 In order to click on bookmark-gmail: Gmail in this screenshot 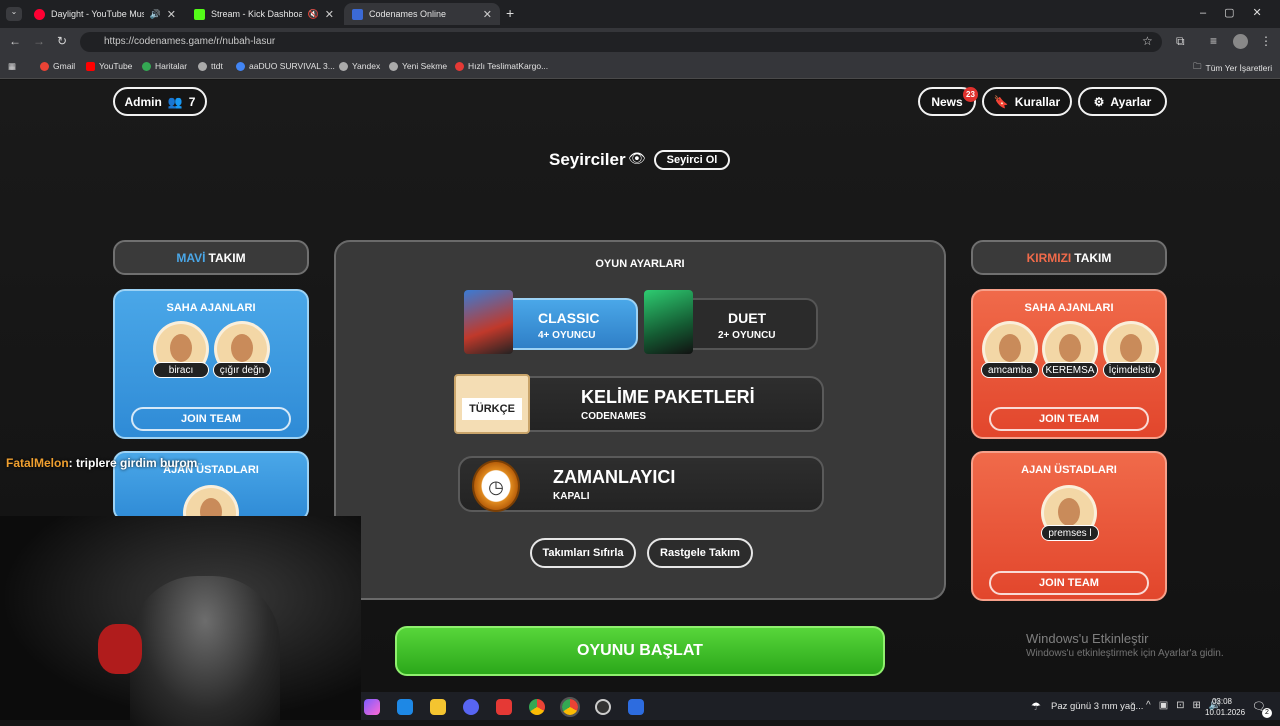, I will do `click(57, 66)`.